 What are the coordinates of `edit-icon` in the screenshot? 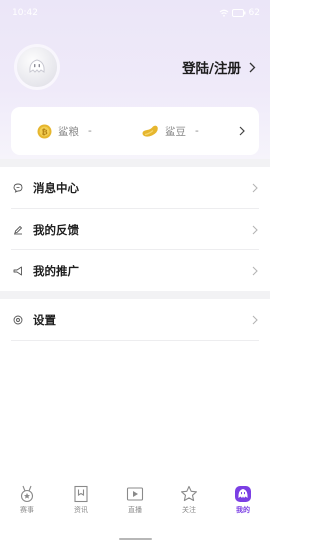 It's located at (18, 229).